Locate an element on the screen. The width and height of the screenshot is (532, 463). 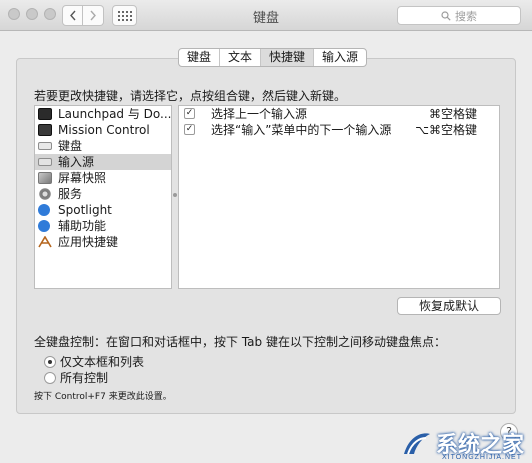
category-label: 键盘 is located at coordinates (70, 146).